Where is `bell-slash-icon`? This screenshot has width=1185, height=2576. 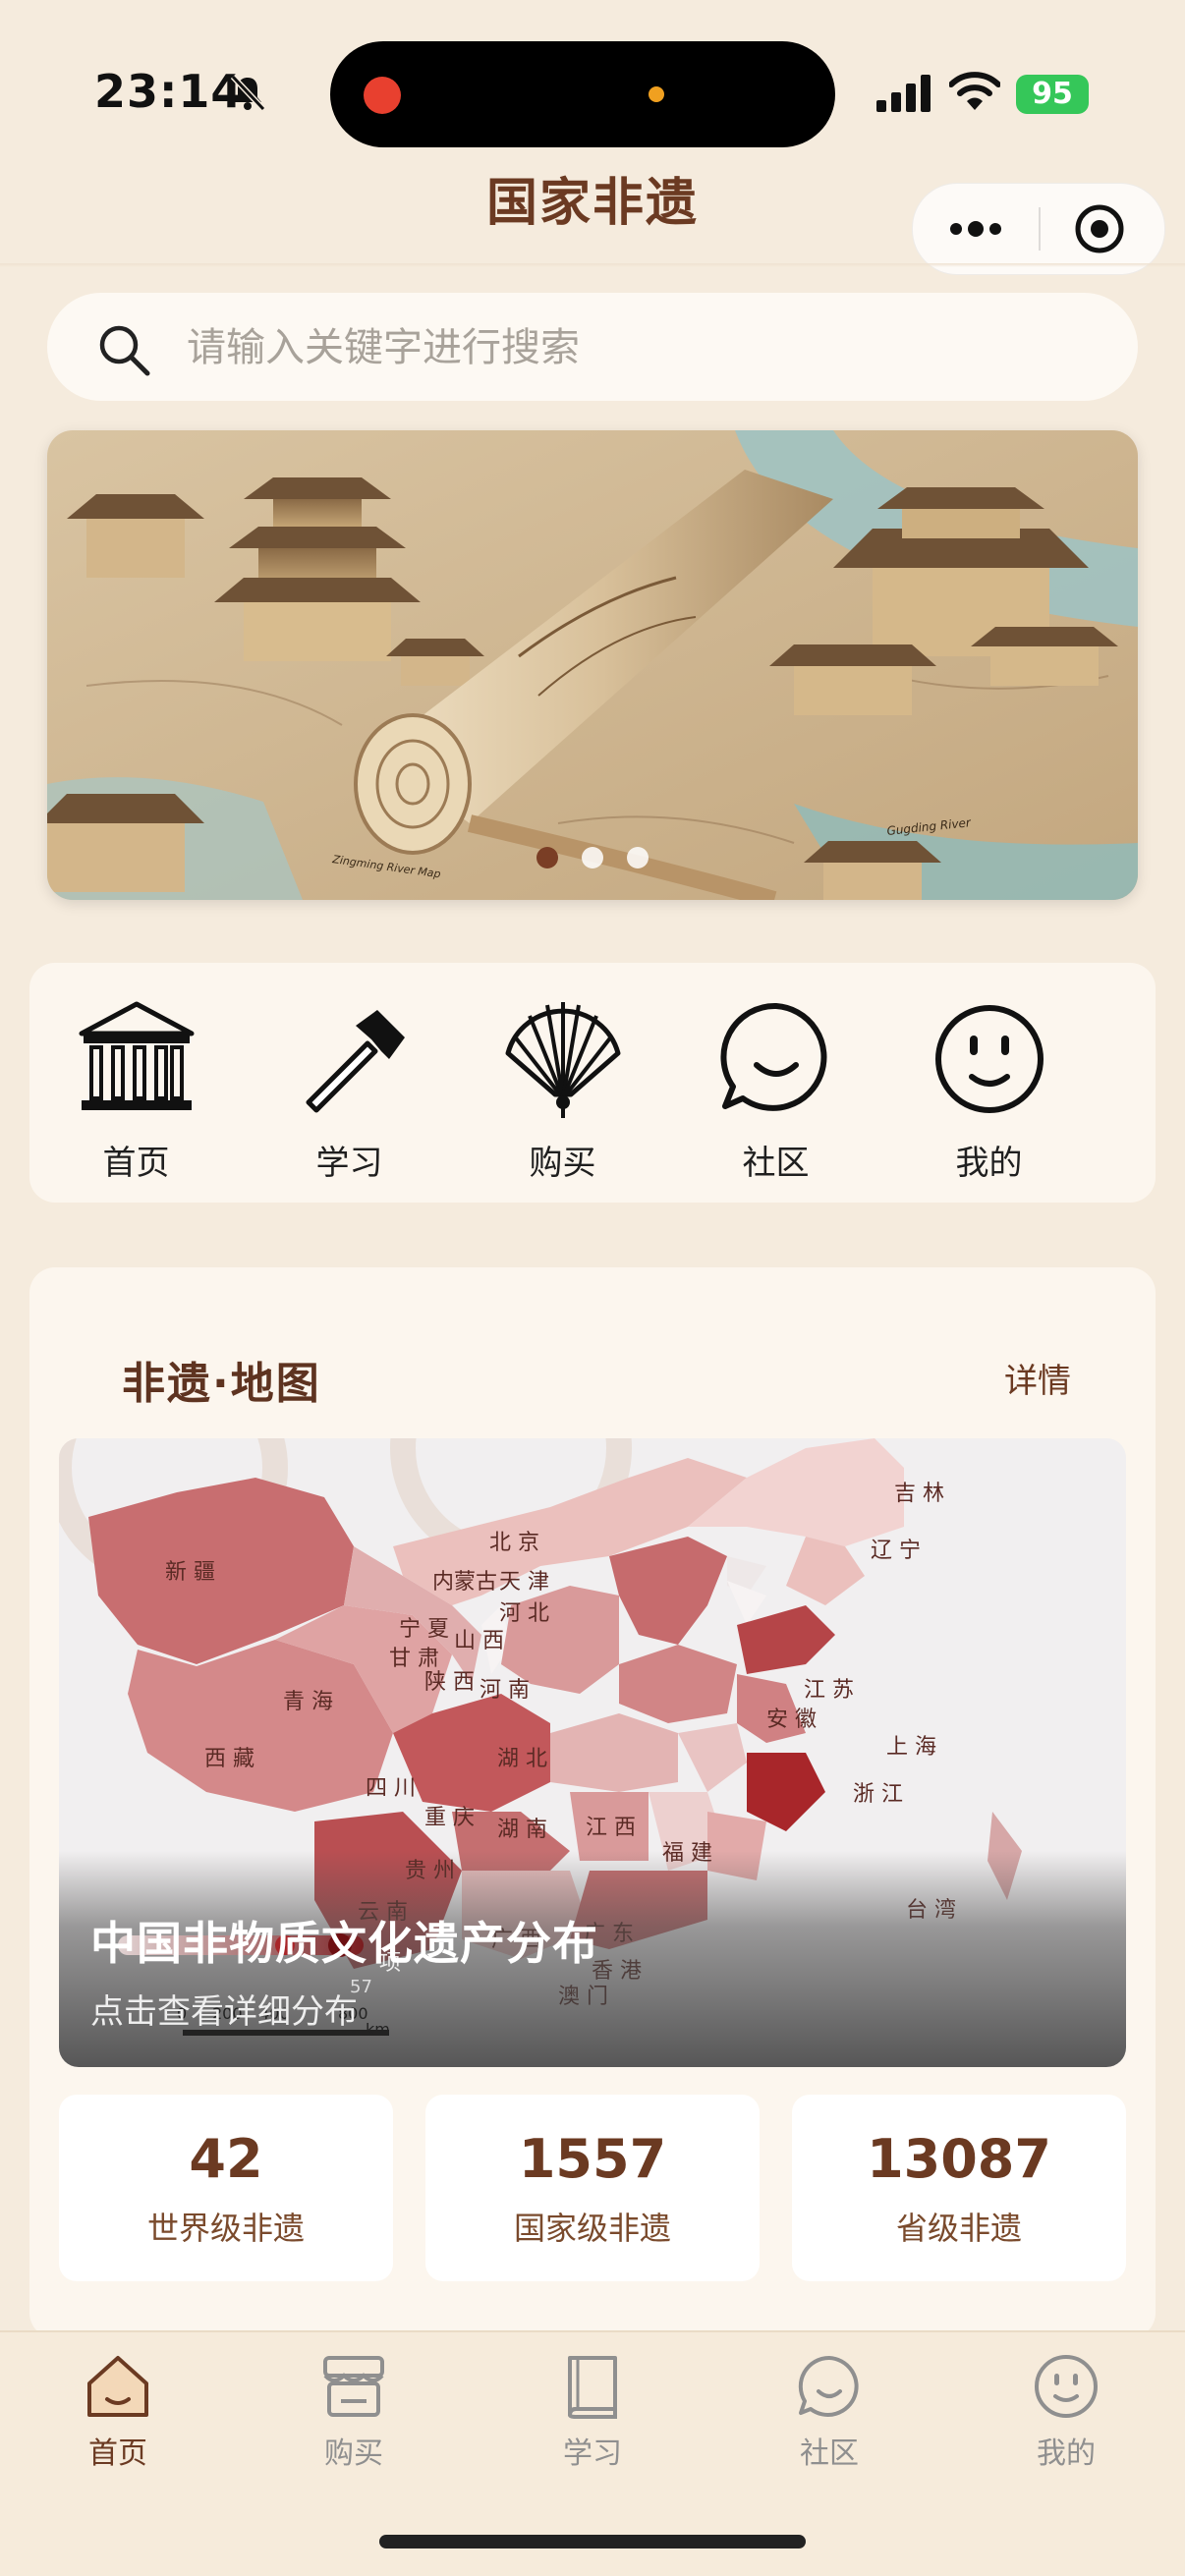 bell-slash-icon is located at coordinates (248, 93).